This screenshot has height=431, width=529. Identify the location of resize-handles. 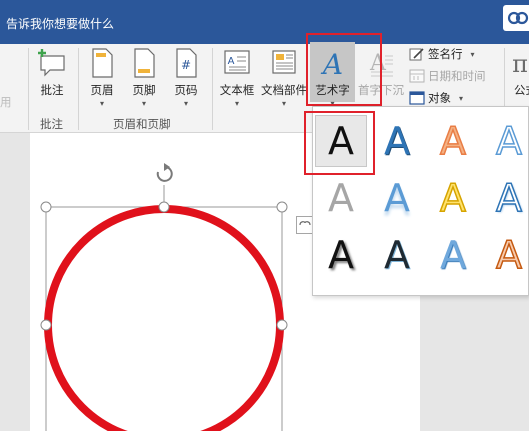
(164, 266).